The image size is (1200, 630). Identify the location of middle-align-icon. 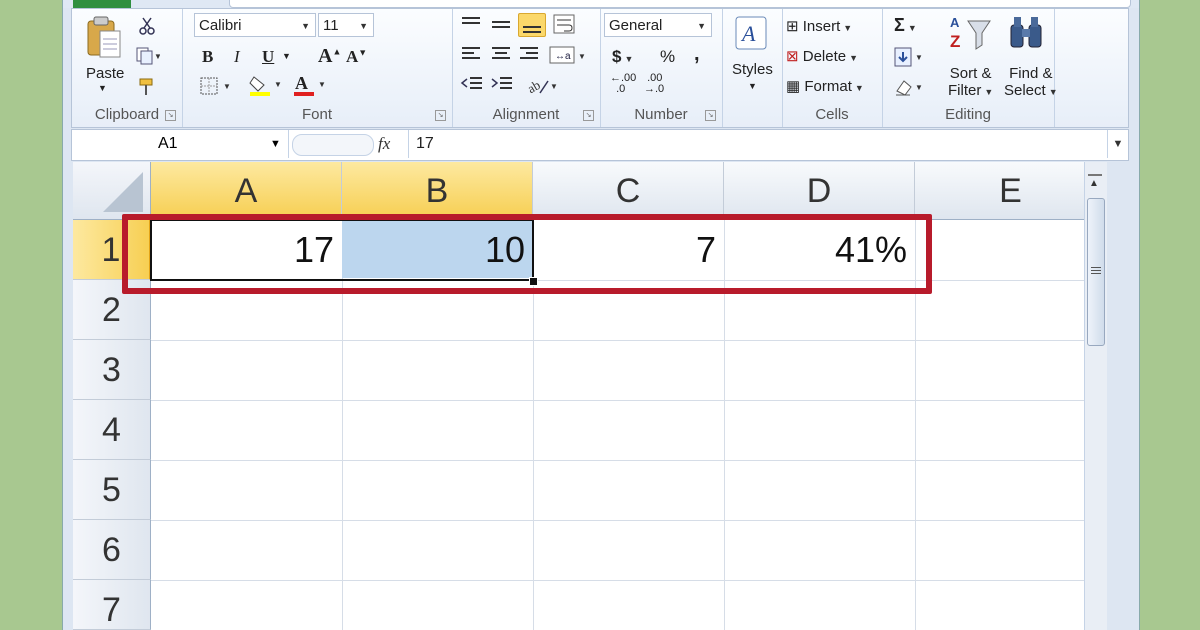
(501, 26).